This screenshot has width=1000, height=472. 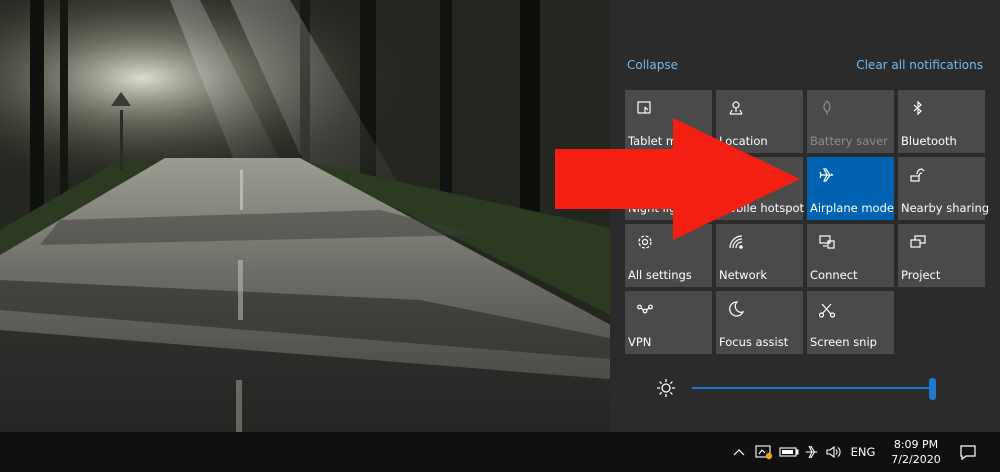 What do you see at coordinates (736, 309) in the screenshot?
I see `focus-assist-icon` at bounding box center [736, 309].